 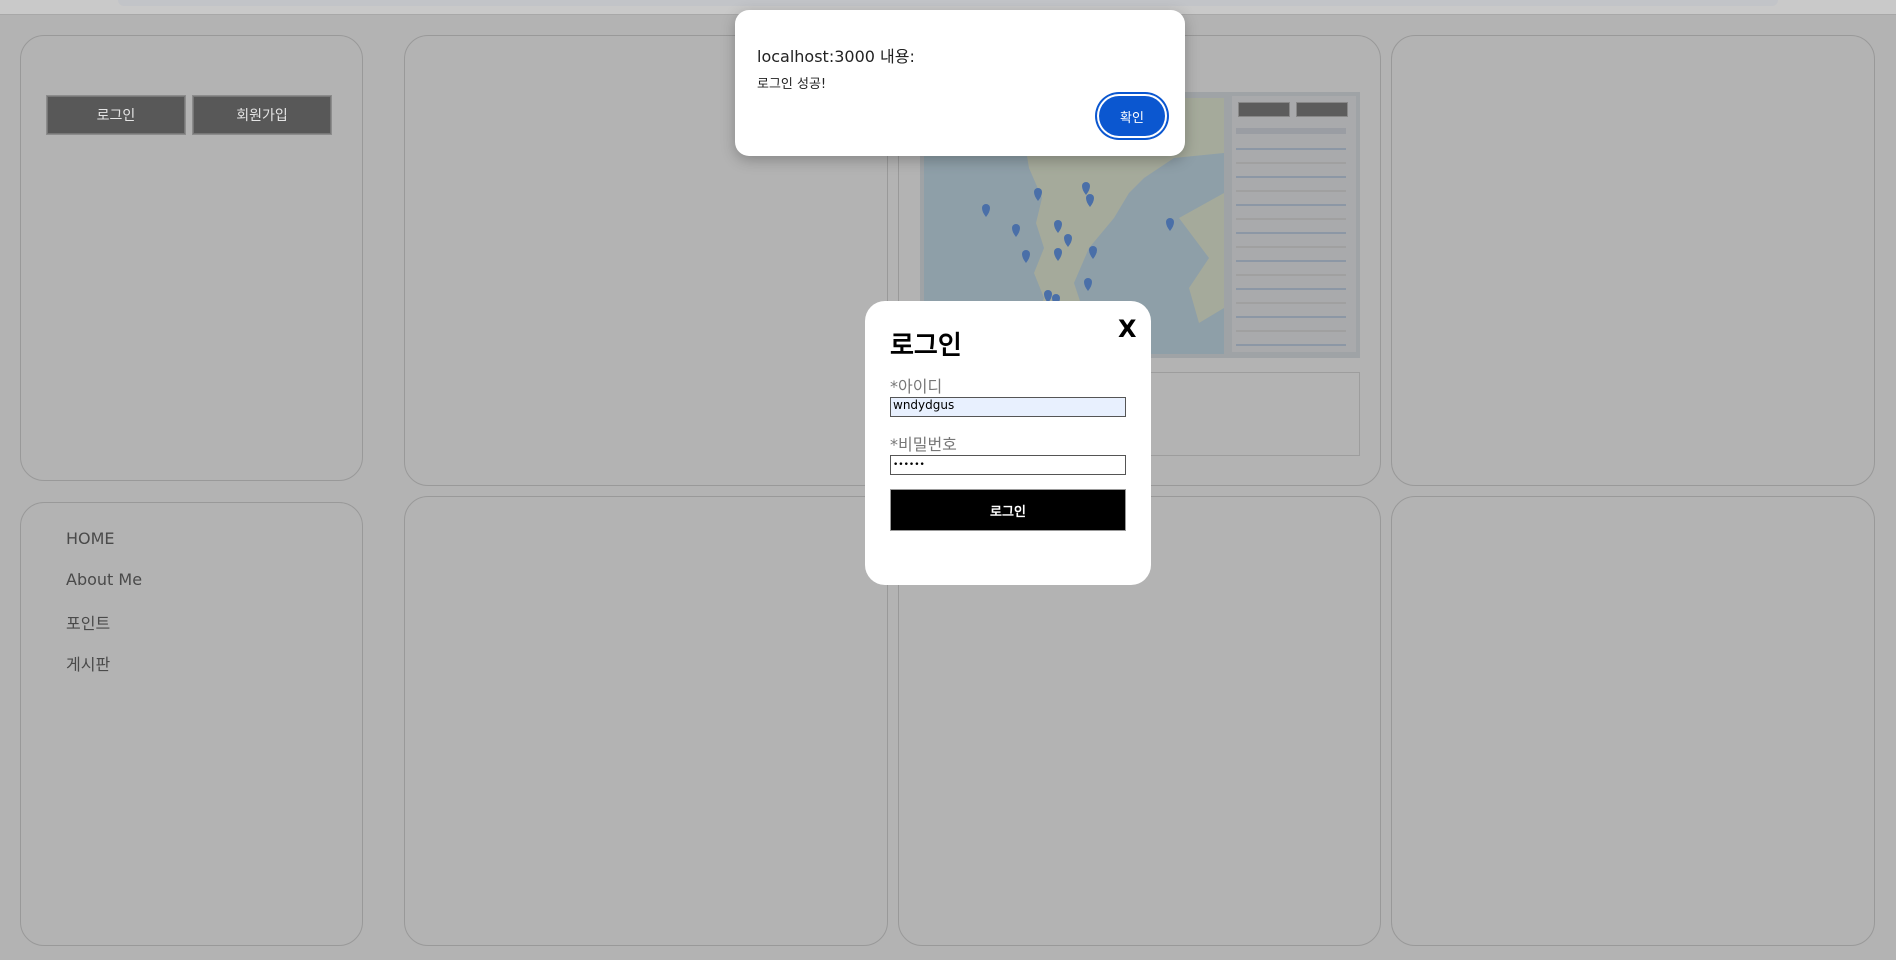 I want to click on password-field: ••••••, so click(x=1008, y=465).